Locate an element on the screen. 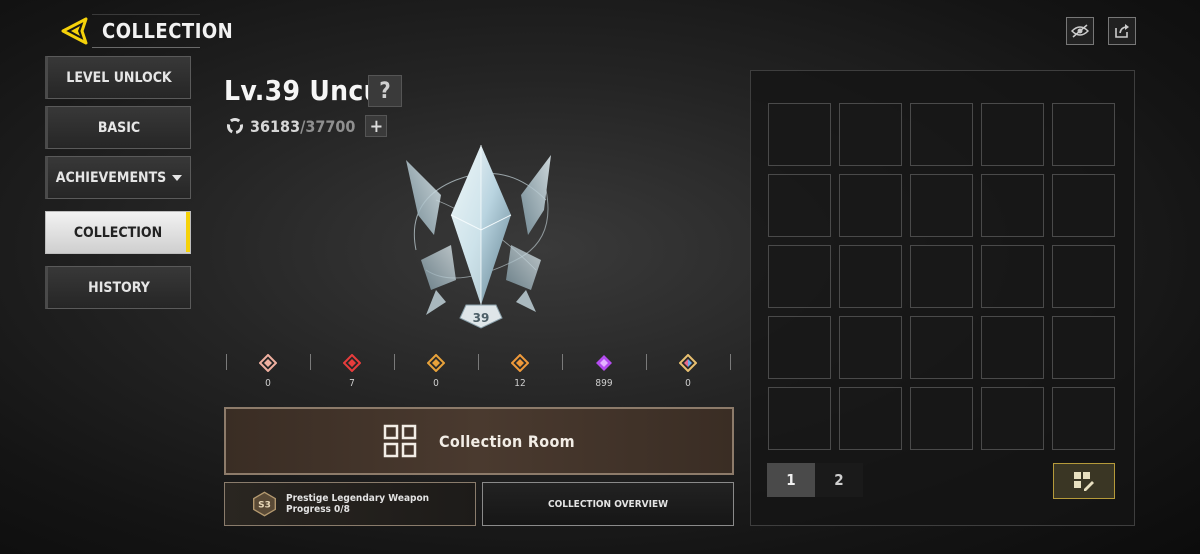 This screenshot has width=1200, height=554. sidebar-item-label: ACHIEVEMENTS is located at coordinates (111, 177).